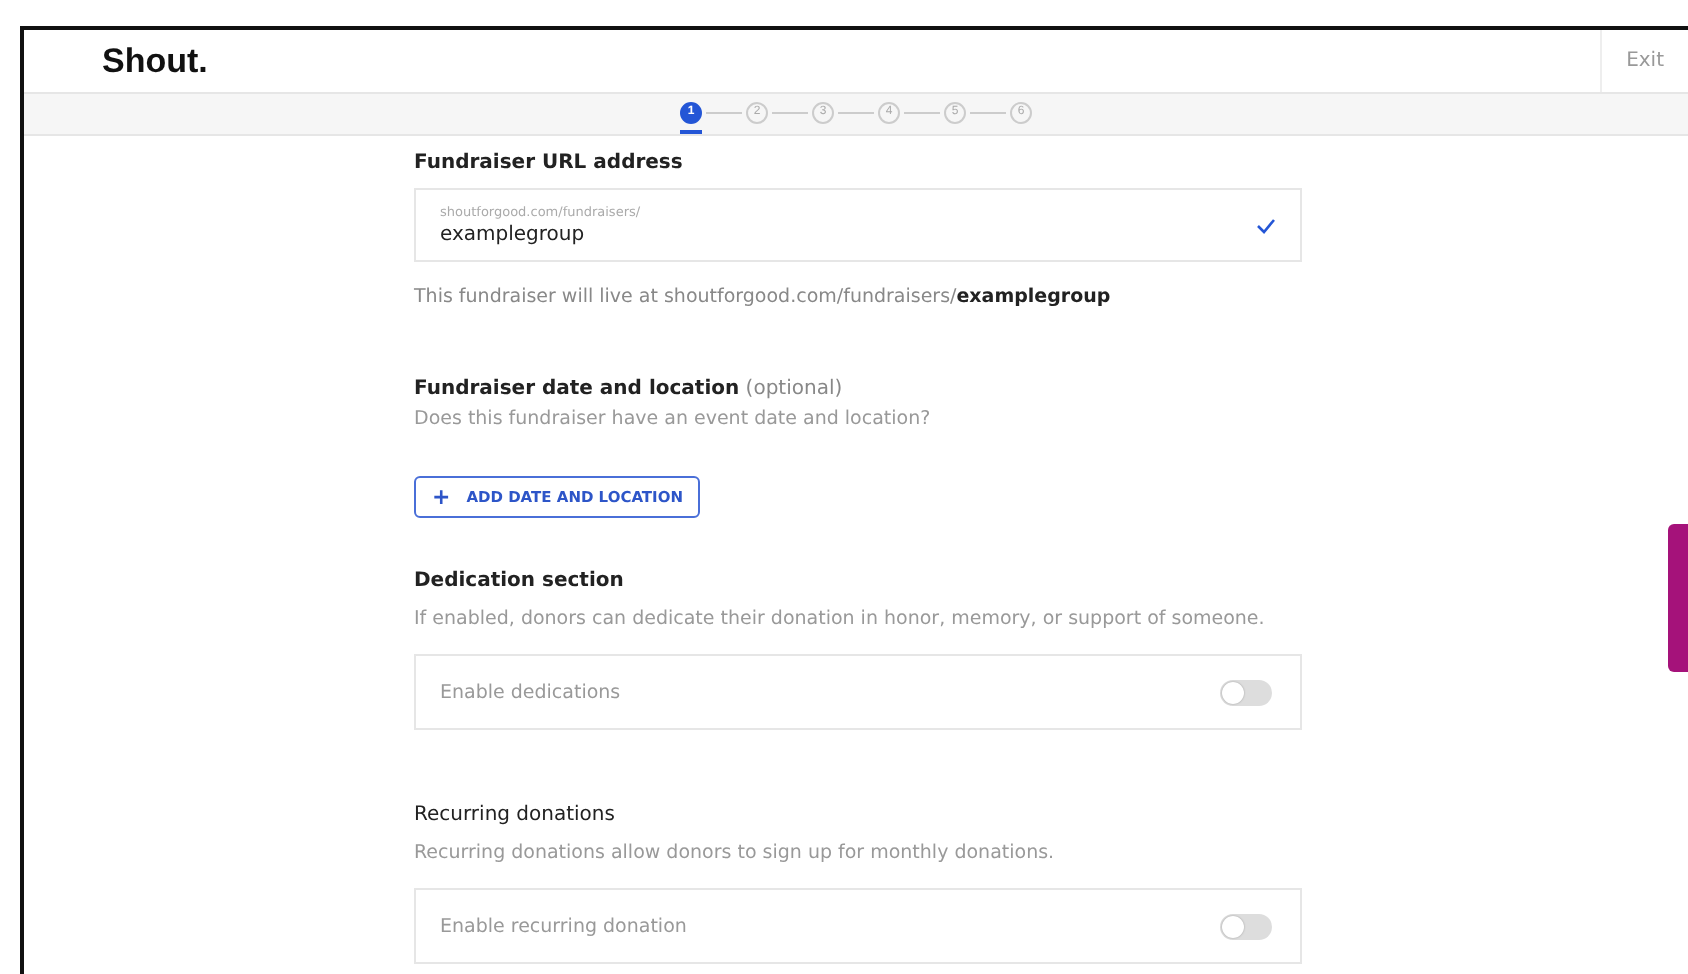  Describe the element at coordinates (735, 853) in the screenshot. I see `section-description: Recurring donations allow donors to sign up for monthly donations.` at that location.